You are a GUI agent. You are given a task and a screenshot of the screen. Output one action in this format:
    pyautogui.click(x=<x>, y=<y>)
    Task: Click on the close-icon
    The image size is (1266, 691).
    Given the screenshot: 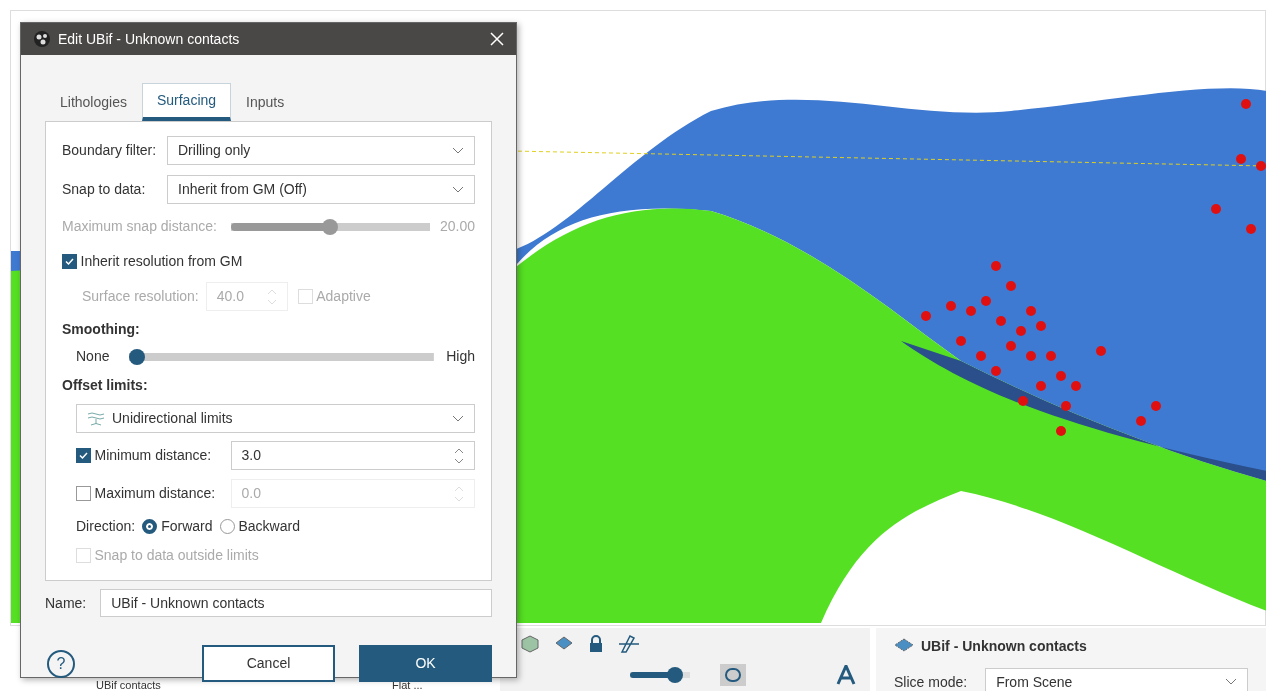 What is the action you would take?
    pyautogui.click(x=497, y=39)
    